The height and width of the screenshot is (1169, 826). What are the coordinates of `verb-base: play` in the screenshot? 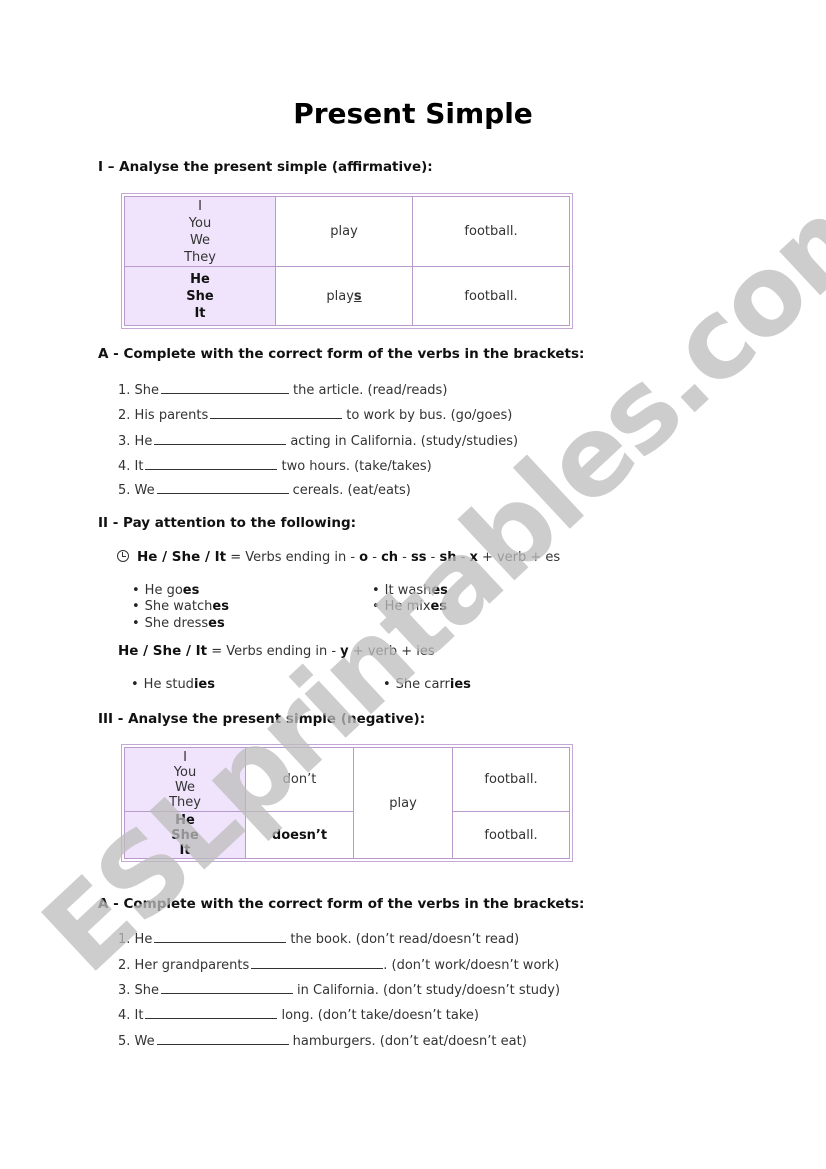 It's located at (340, 296).